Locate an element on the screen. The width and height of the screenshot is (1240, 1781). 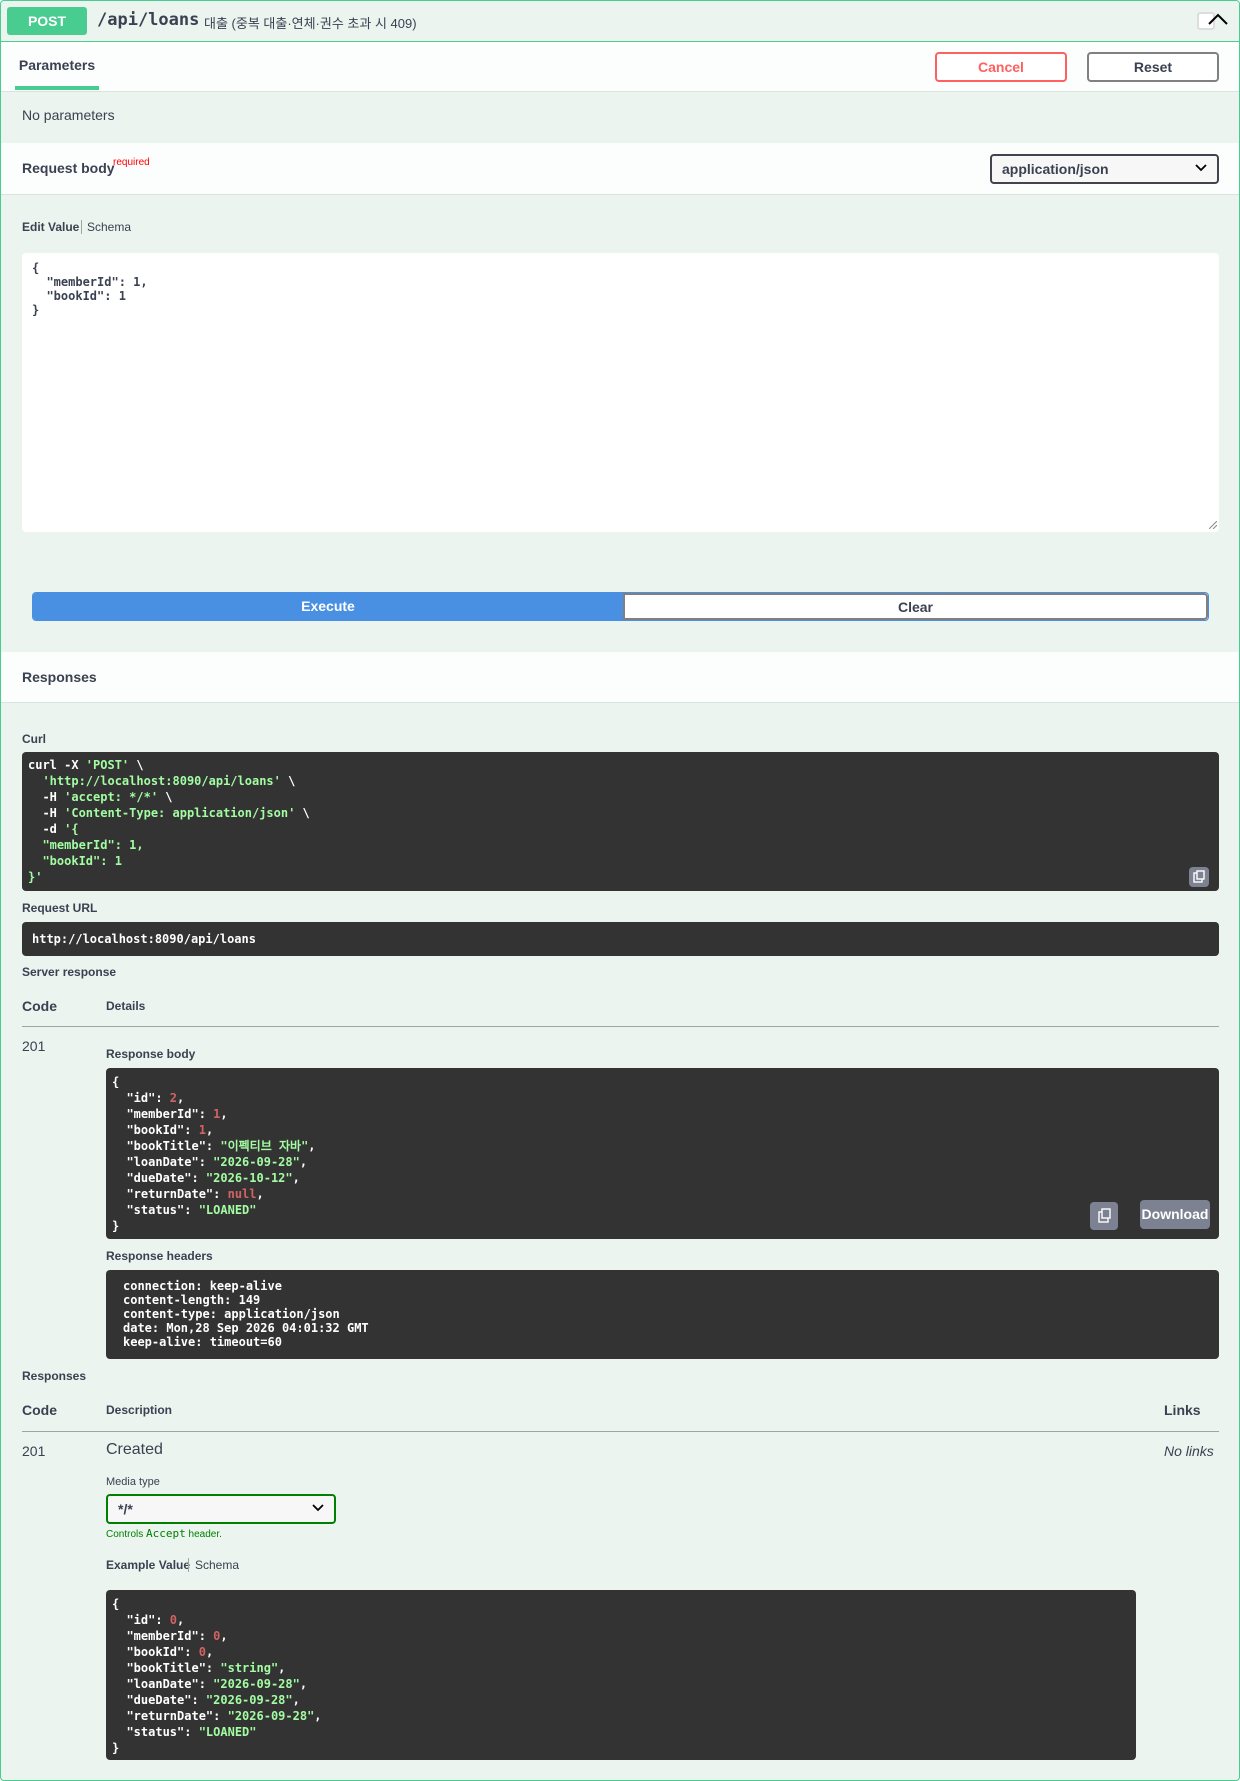
tab-example-value: Example Value is located at coordinates (148, 1565).